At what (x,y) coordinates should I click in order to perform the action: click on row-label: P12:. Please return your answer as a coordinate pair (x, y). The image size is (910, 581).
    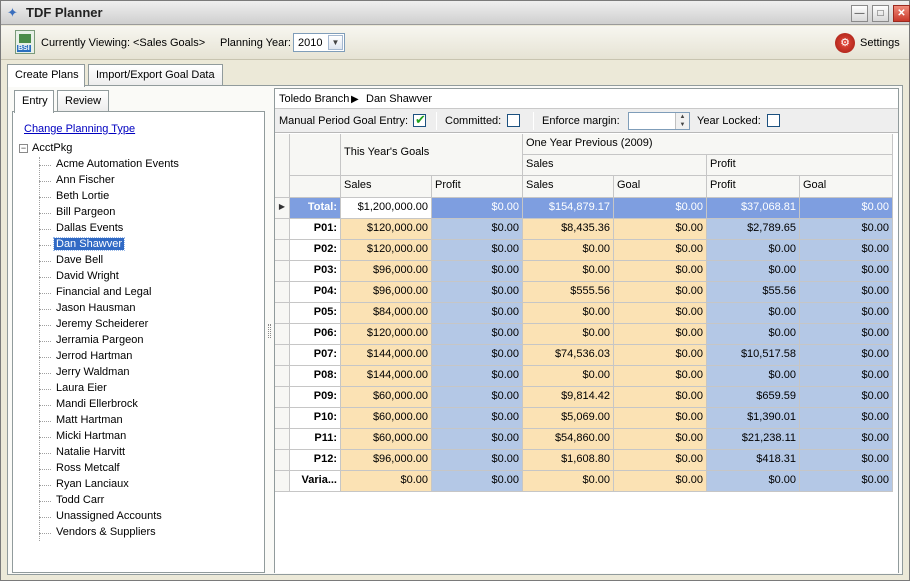
    Looking at the image, I should click on (315, 460).